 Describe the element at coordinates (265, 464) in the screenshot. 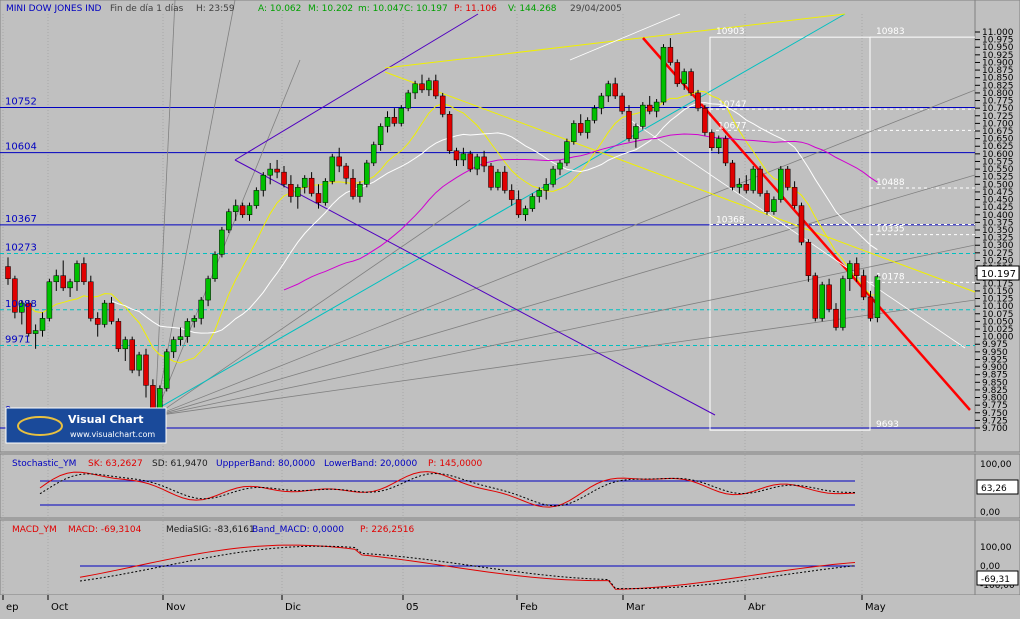

I see `stoch-upper: UppperBand: 80,0000` at that location.